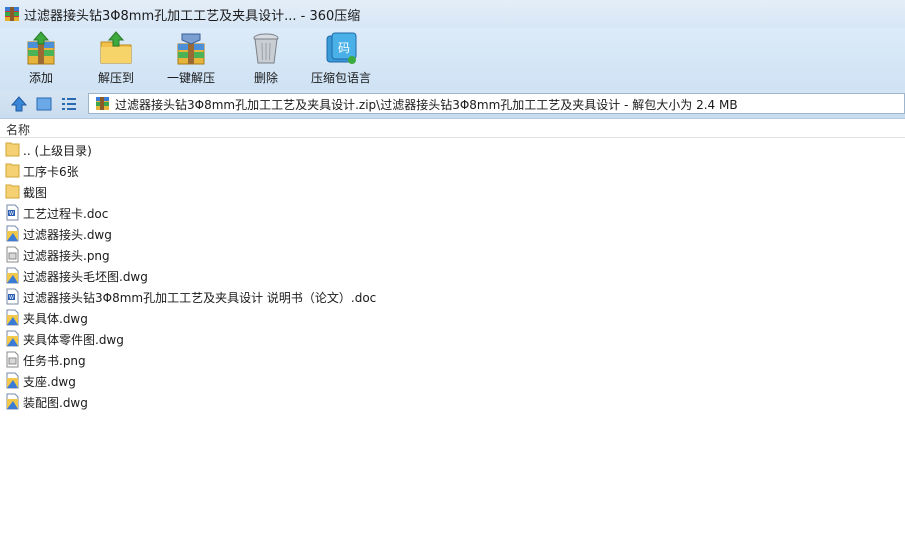 This screenshot has height=557, width=905. What do you see at coordinates (44, 104) in the screenshot?
I see `large-icon-view-icon` at bounding box center [44, 104].